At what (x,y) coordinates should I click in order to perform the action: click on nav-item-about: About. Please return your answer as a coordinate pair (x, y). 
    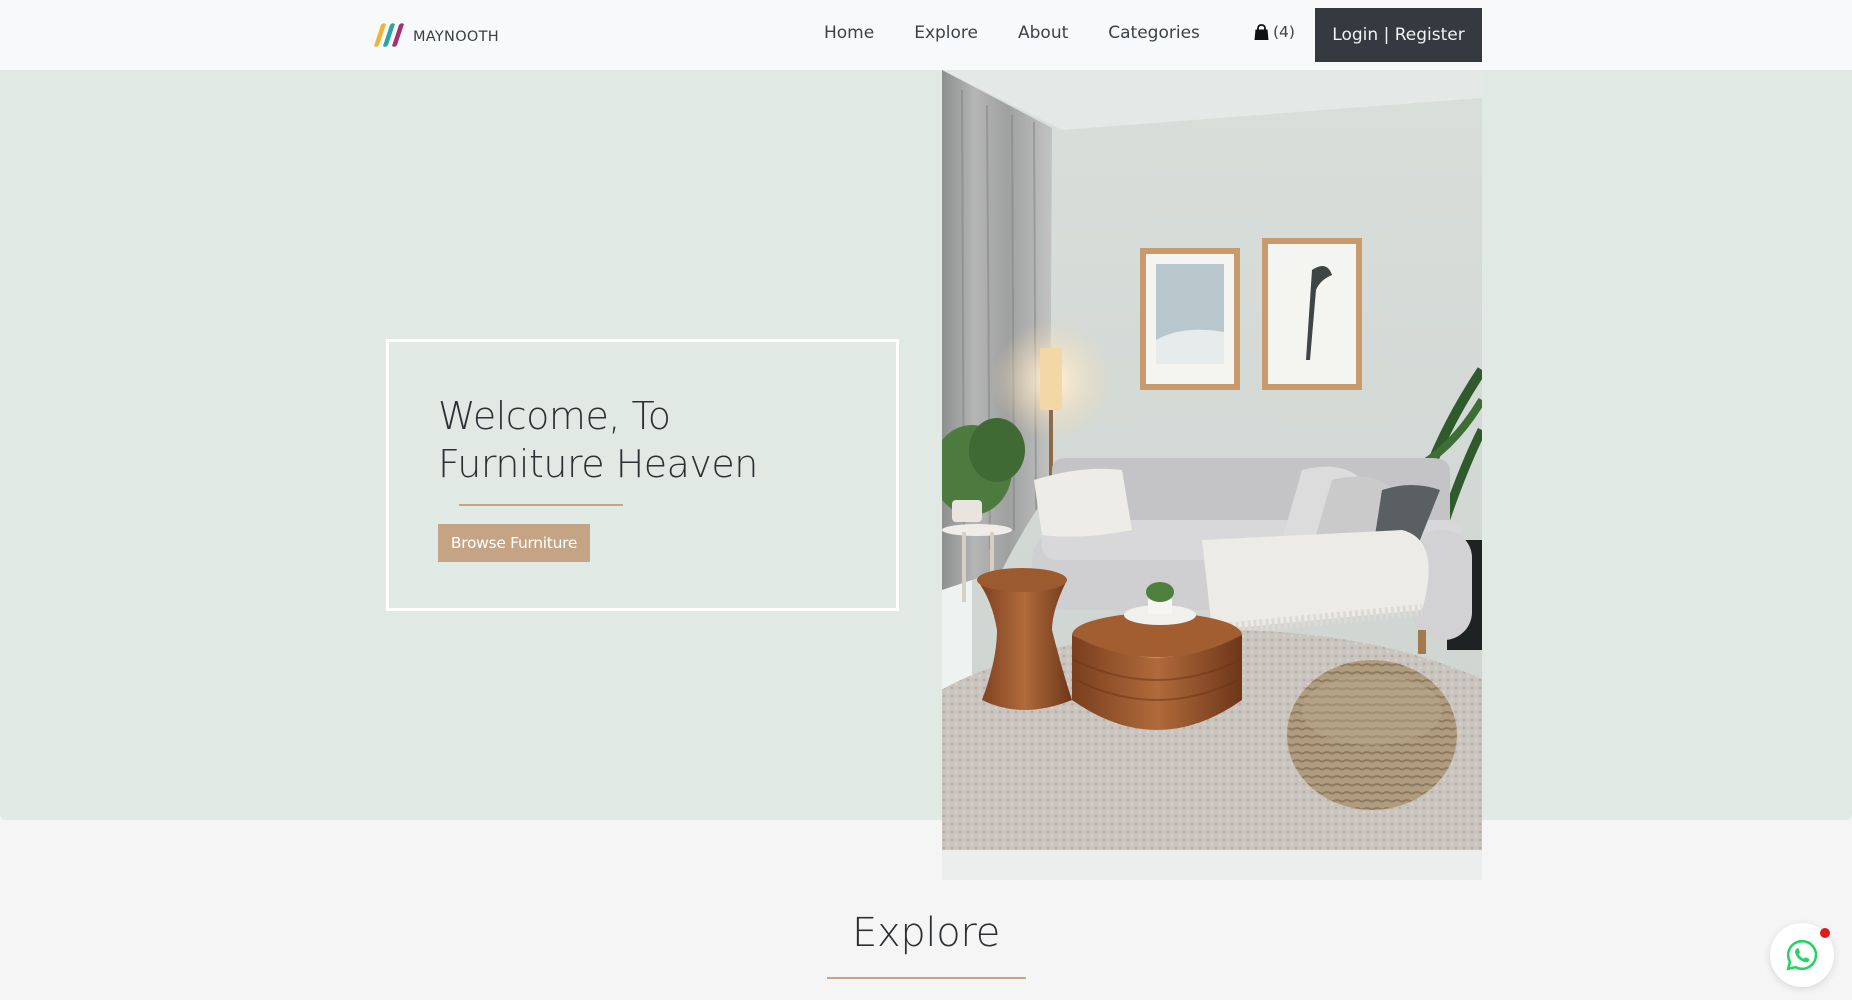
    Looking at the image, I should click on (1063, 33).